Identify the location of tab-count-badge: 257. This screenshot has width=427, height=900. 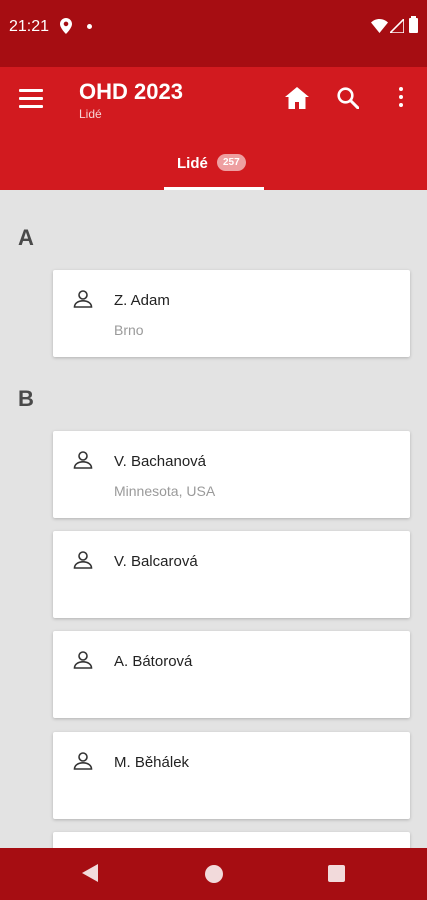
(231, 162).